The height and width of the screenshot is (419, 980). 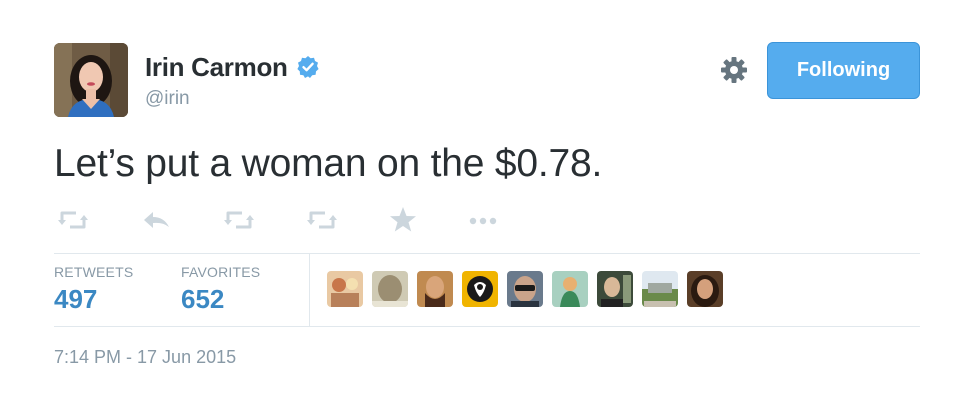 What do you see at coordinates (221, 272) in the screenshot?
I see `favorites-label: FAVORITES` at bounding box center [221, 272].